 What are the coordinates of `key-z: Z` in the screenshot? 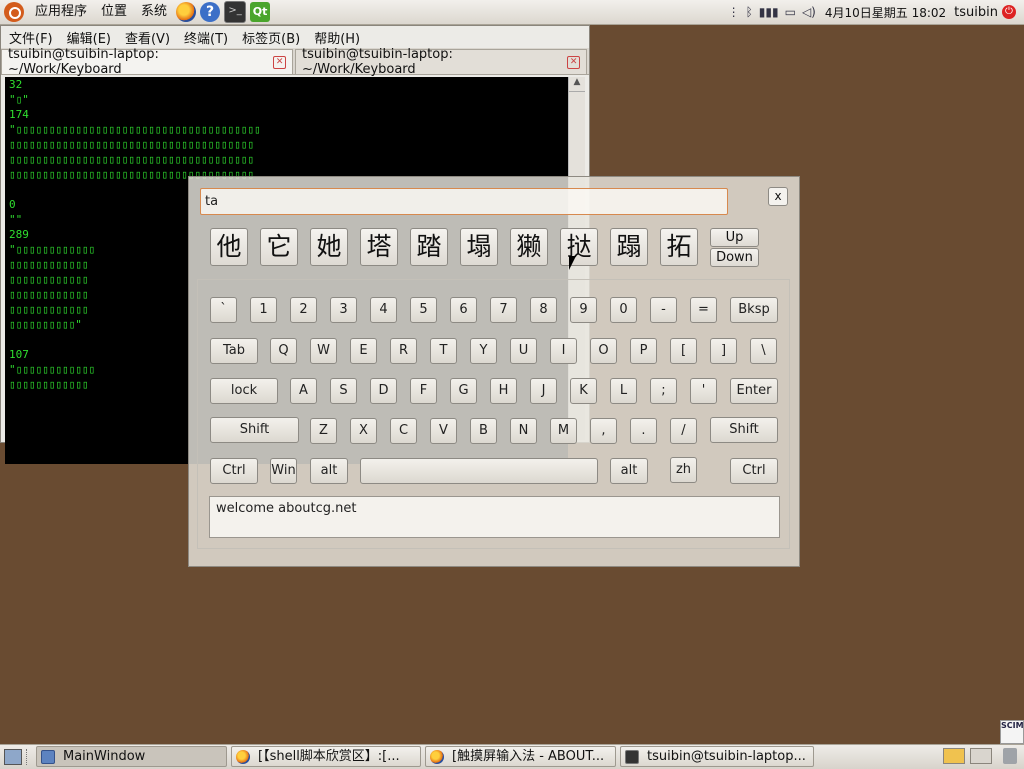 It's located at (323, 431).